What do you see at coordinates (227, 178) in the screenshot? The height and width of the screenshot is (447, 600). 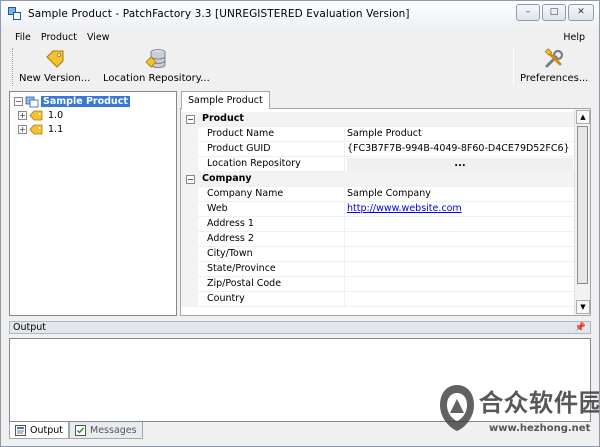 I see `category-label: Company` at bounding box center [227, 178].